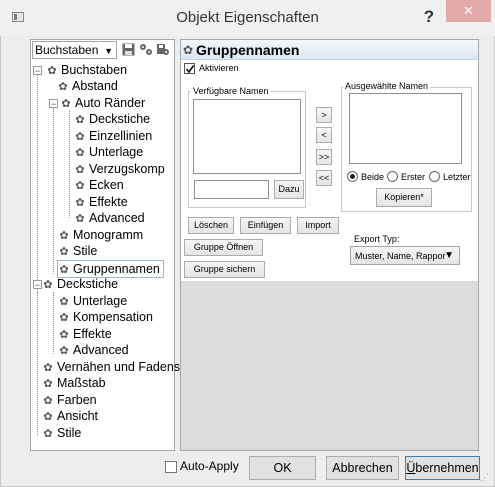  I want to click on tree-item-deckstiche-root: ✿ Deckstiche, so click(80, 284).